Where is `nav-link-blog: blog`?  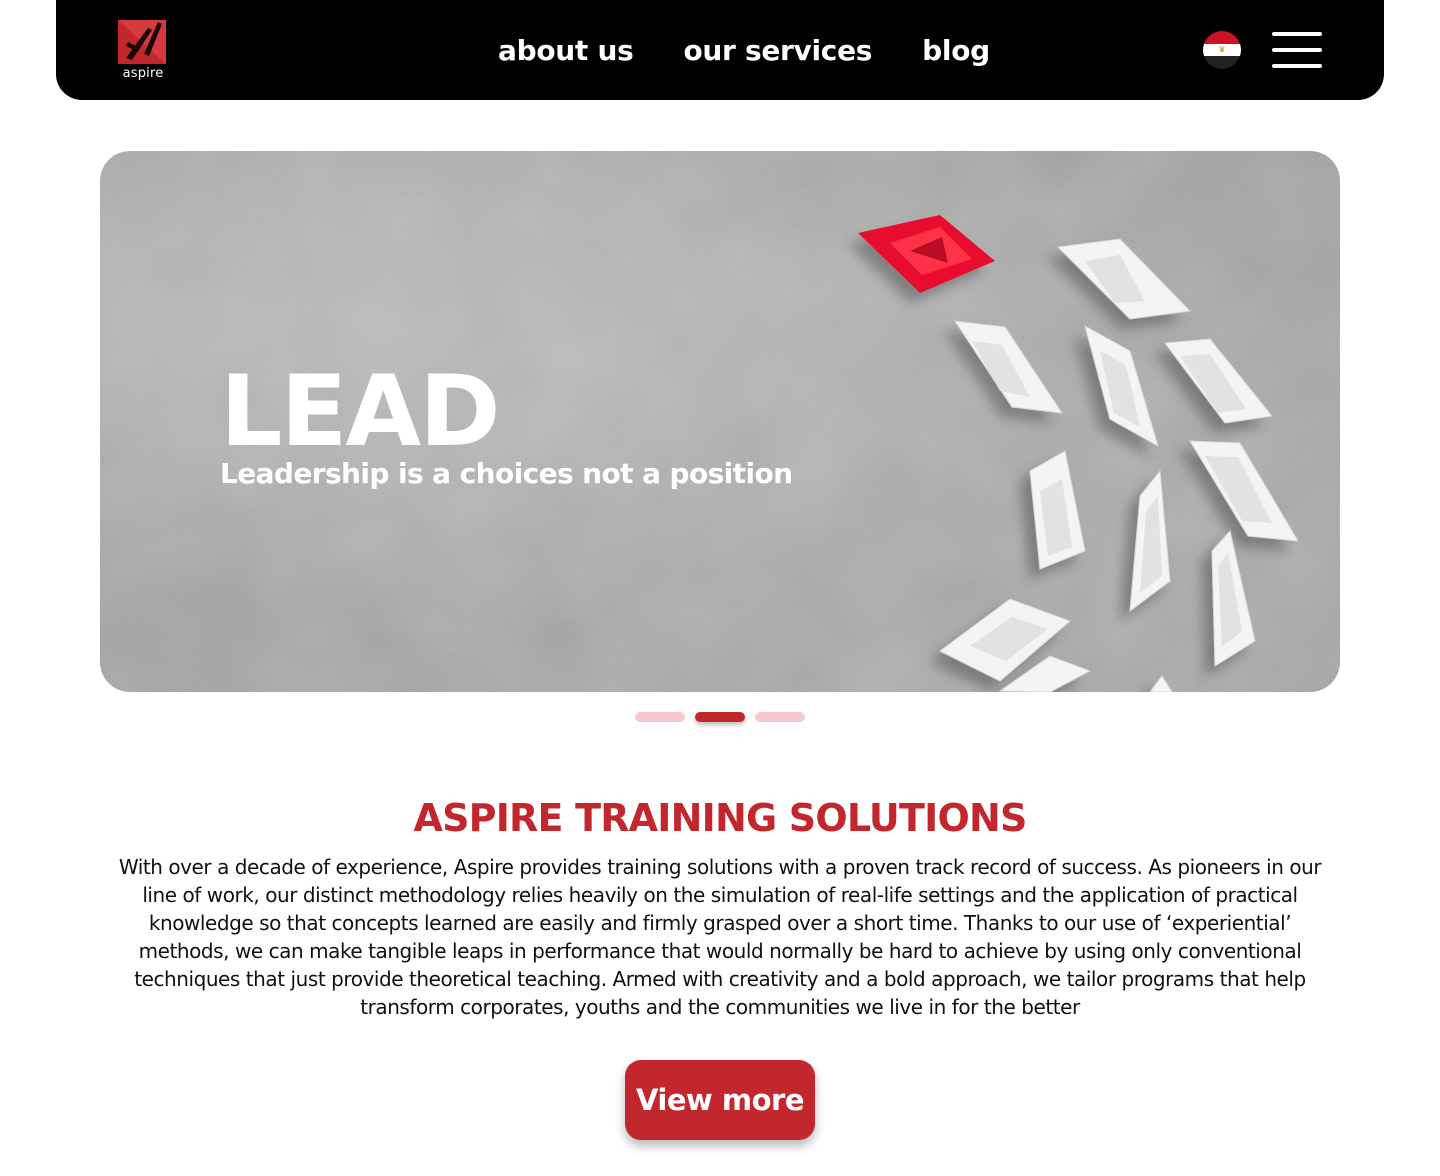
nav-link-blog: blog is located at coordinates (956, 50).